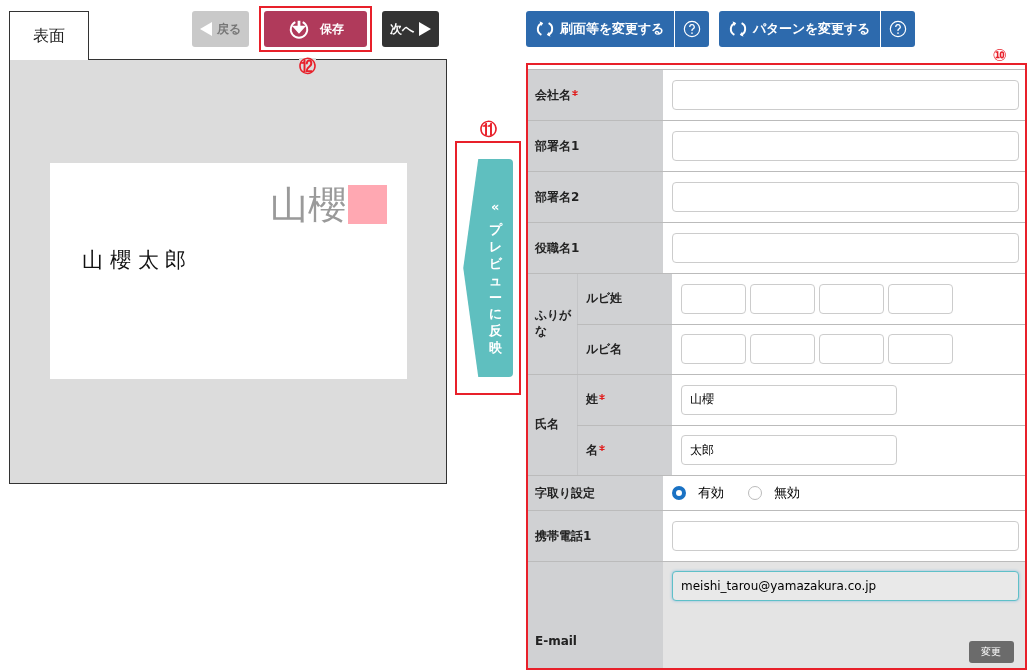 The image size is (1027, 671). Describe the element at coordinates (135, 260) in the screenshot. I see `card-name: 山 櫻 太 郎` at that location.